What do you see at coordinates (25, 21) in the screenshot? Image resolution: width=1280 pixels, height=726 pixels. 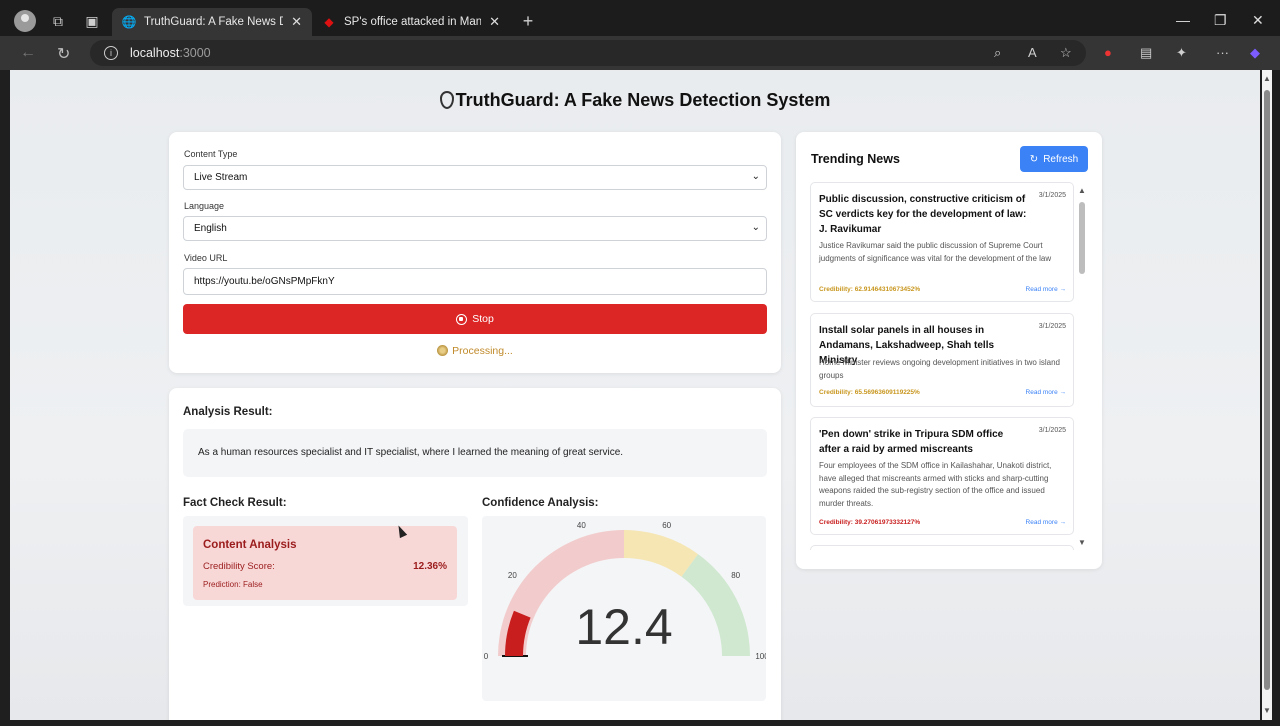 I see `profile-icon` at bounding box center [25, 21].